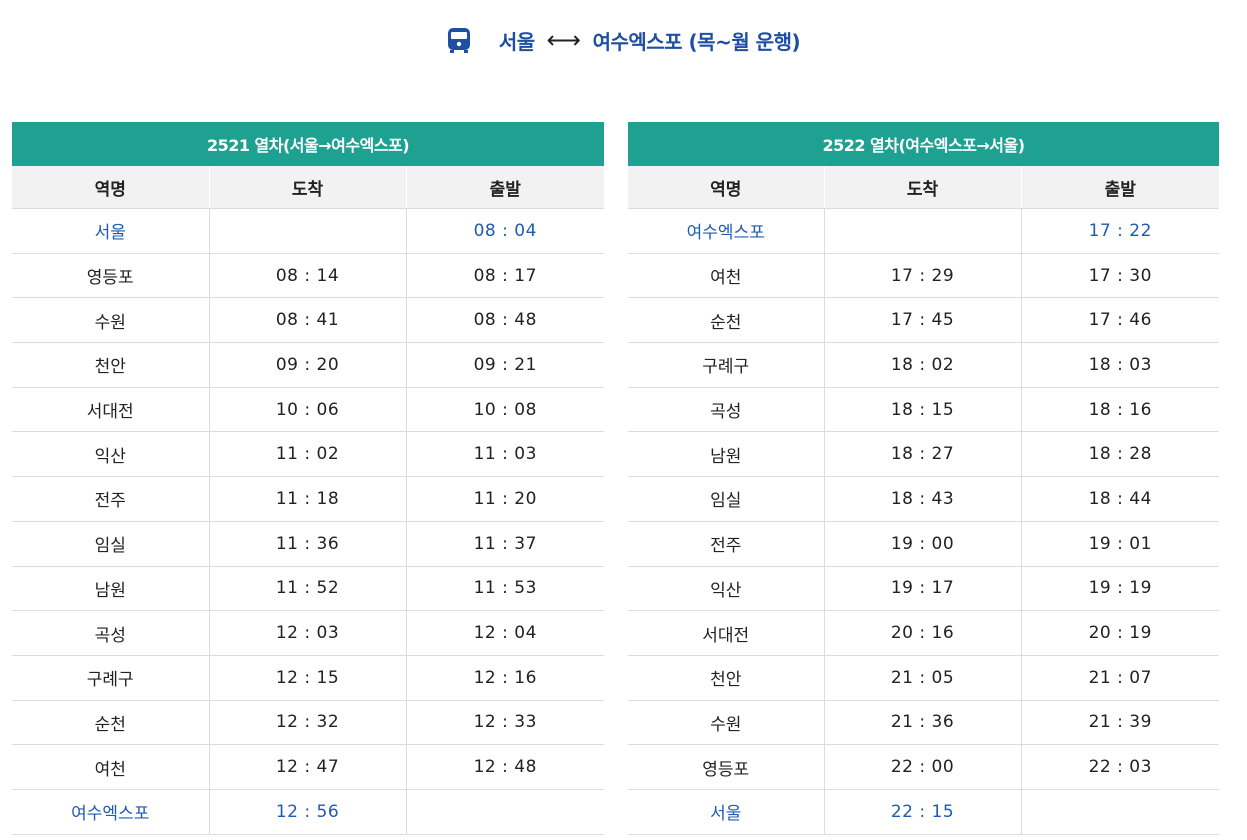 The height and width of the screenshot is (840, 1247). Describe the element at coordinates (623, 40) in the screenshot. I see `page-title: 서울 ⟷ 여수엑스포 (목~월 운행)` at that location.